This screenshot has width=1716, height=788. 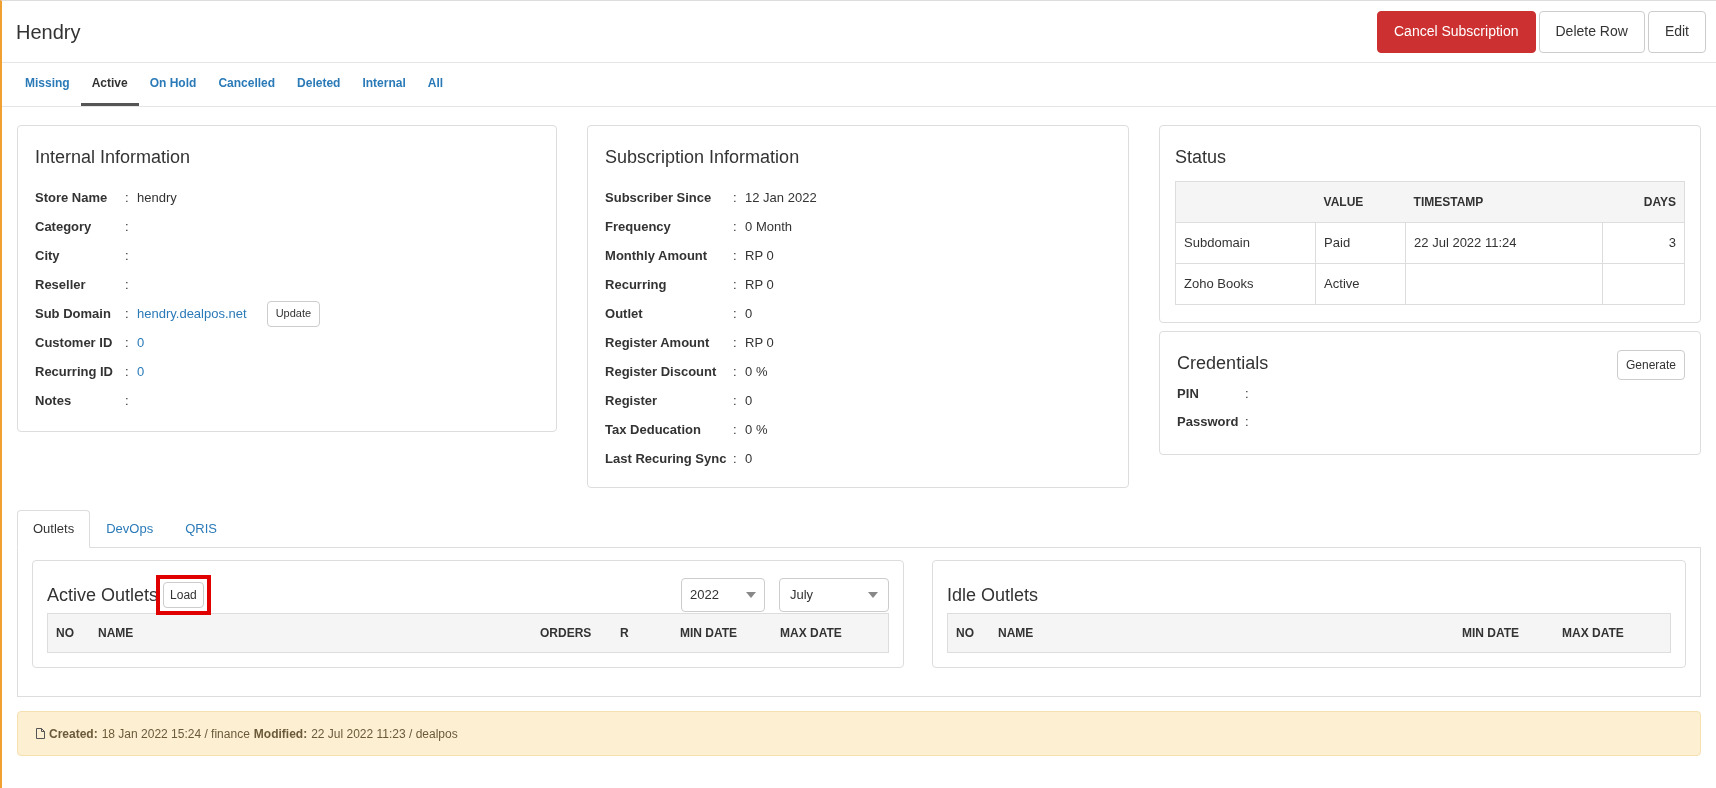 What do you see at coordinates (73, 734) in the screenshot?
I see `created-label: Created:` at bounding box center [73, 734].